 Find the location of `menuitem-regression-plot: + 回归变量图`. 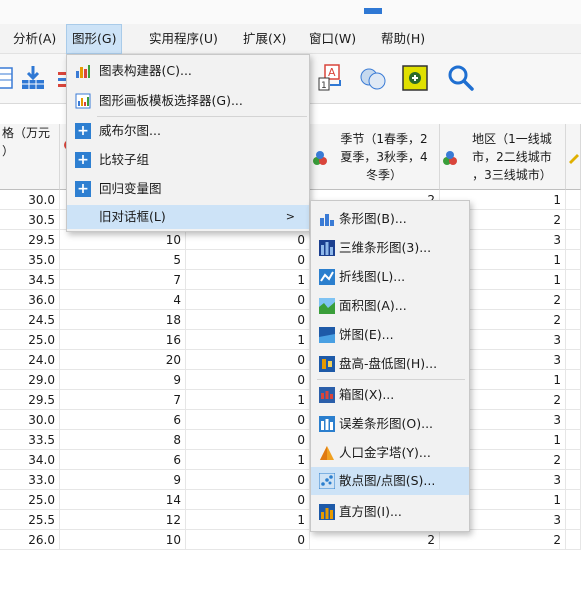

menuitem-regression-plot: + 回归变量图 is located at coordinates (188, 189).